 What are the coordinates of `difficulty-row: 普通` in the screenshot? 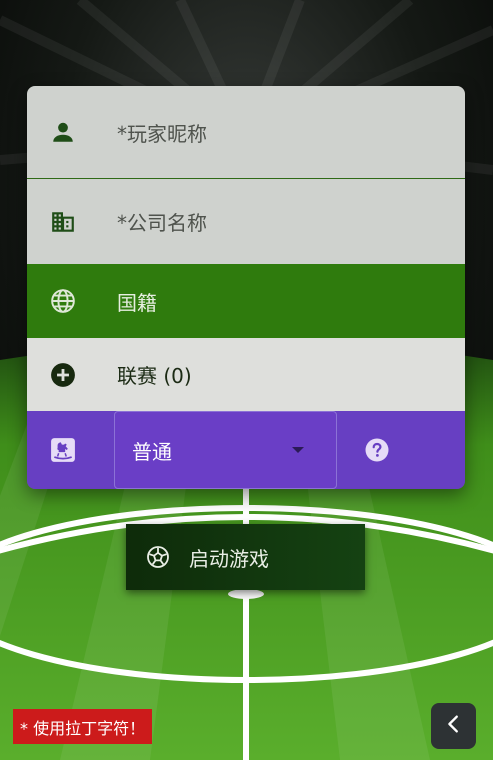 It's located at (246, 450).